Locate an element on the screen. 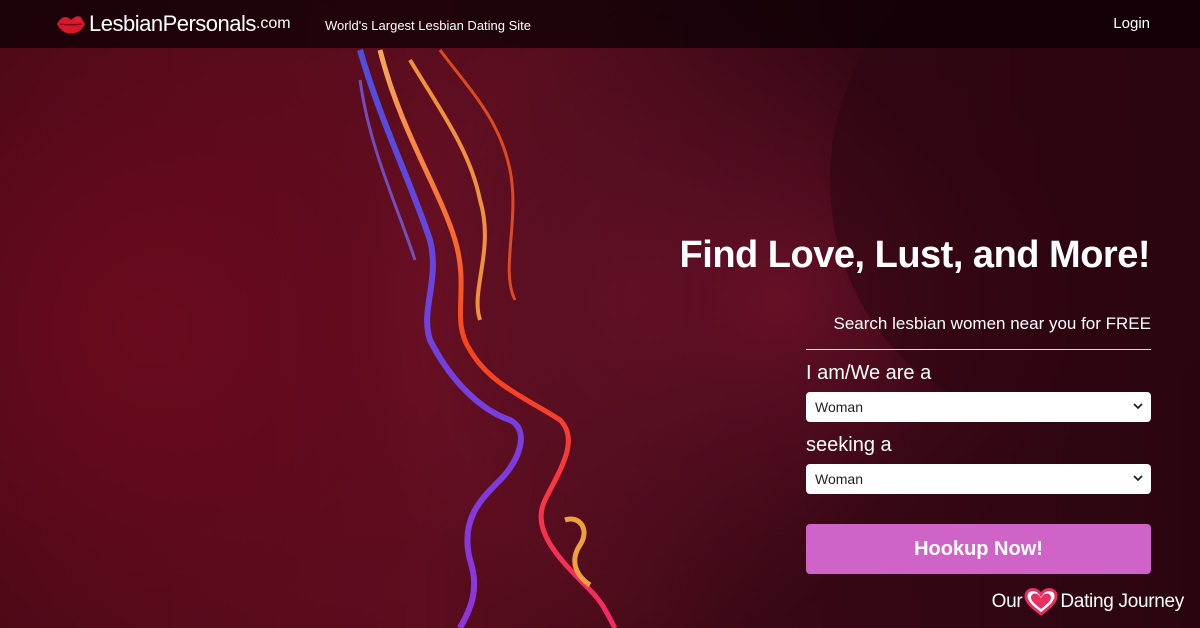 The image size is (1200, 628). logo-text: LesbianPersonals is located at coordinates (172, 23).